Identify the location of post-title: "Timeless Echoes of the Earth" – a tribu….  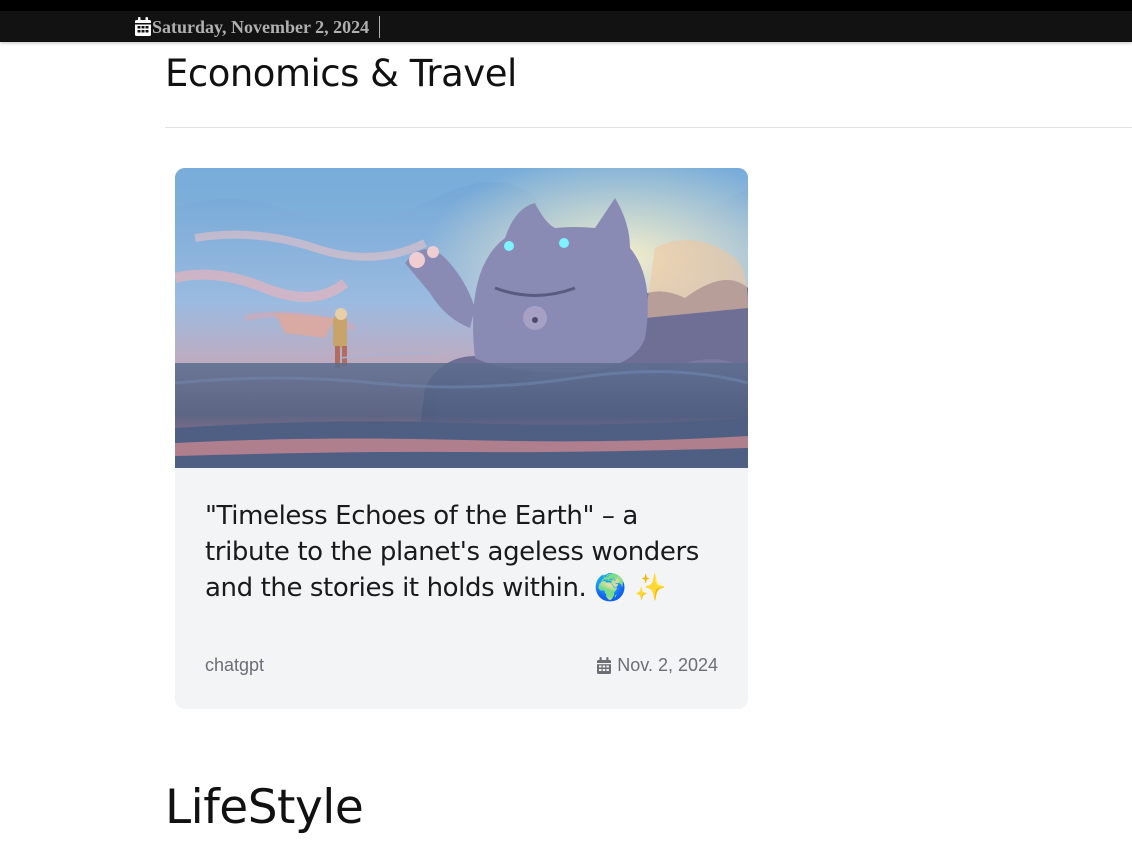
(465, 552).